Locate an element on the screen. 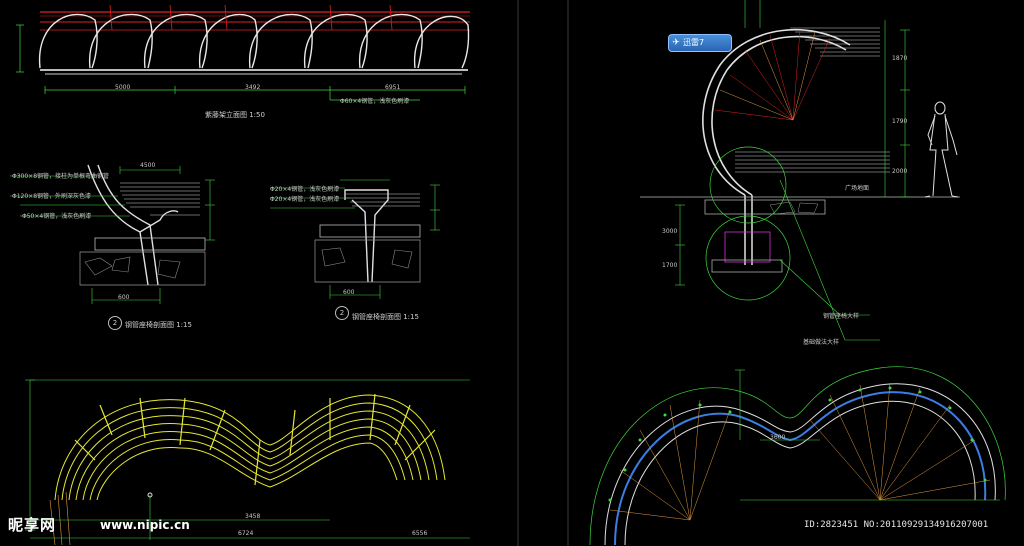 The height and width of the screenshot is (546, 1024). plane-icon: ✈ is located at coordinates (676, 43).